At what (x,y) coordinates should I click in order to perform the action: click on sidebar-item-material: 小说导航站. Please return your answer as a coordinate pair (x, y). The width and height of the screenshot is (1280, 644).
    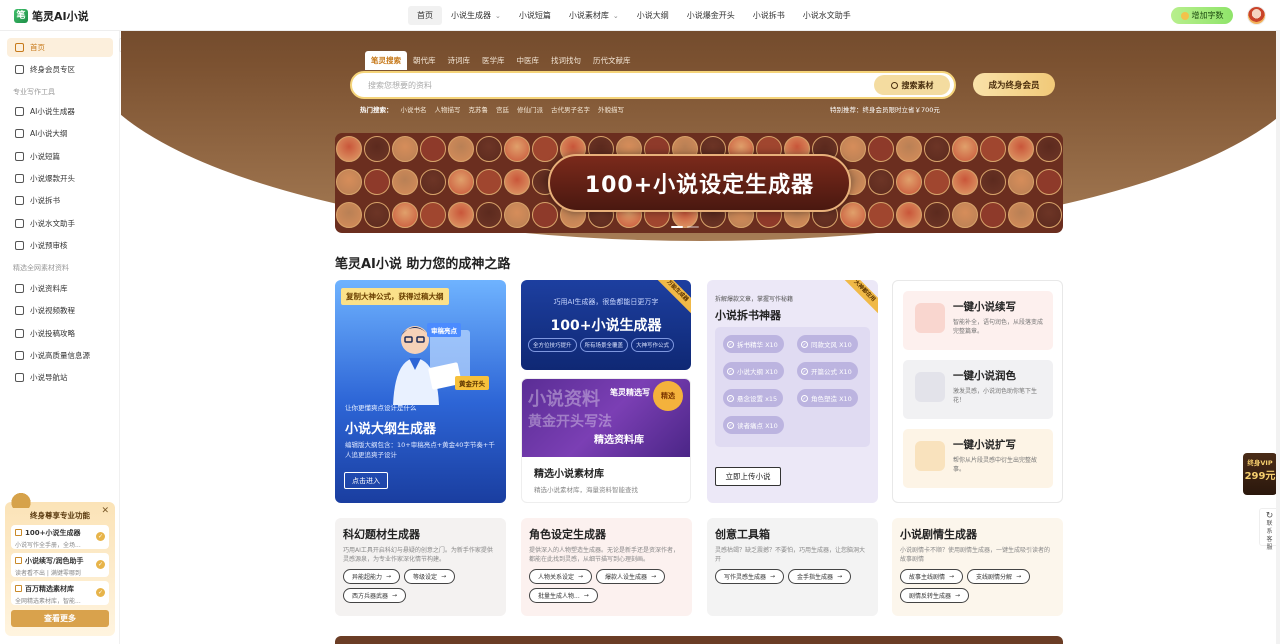
    Looking at the image, I should click on (60, 377).